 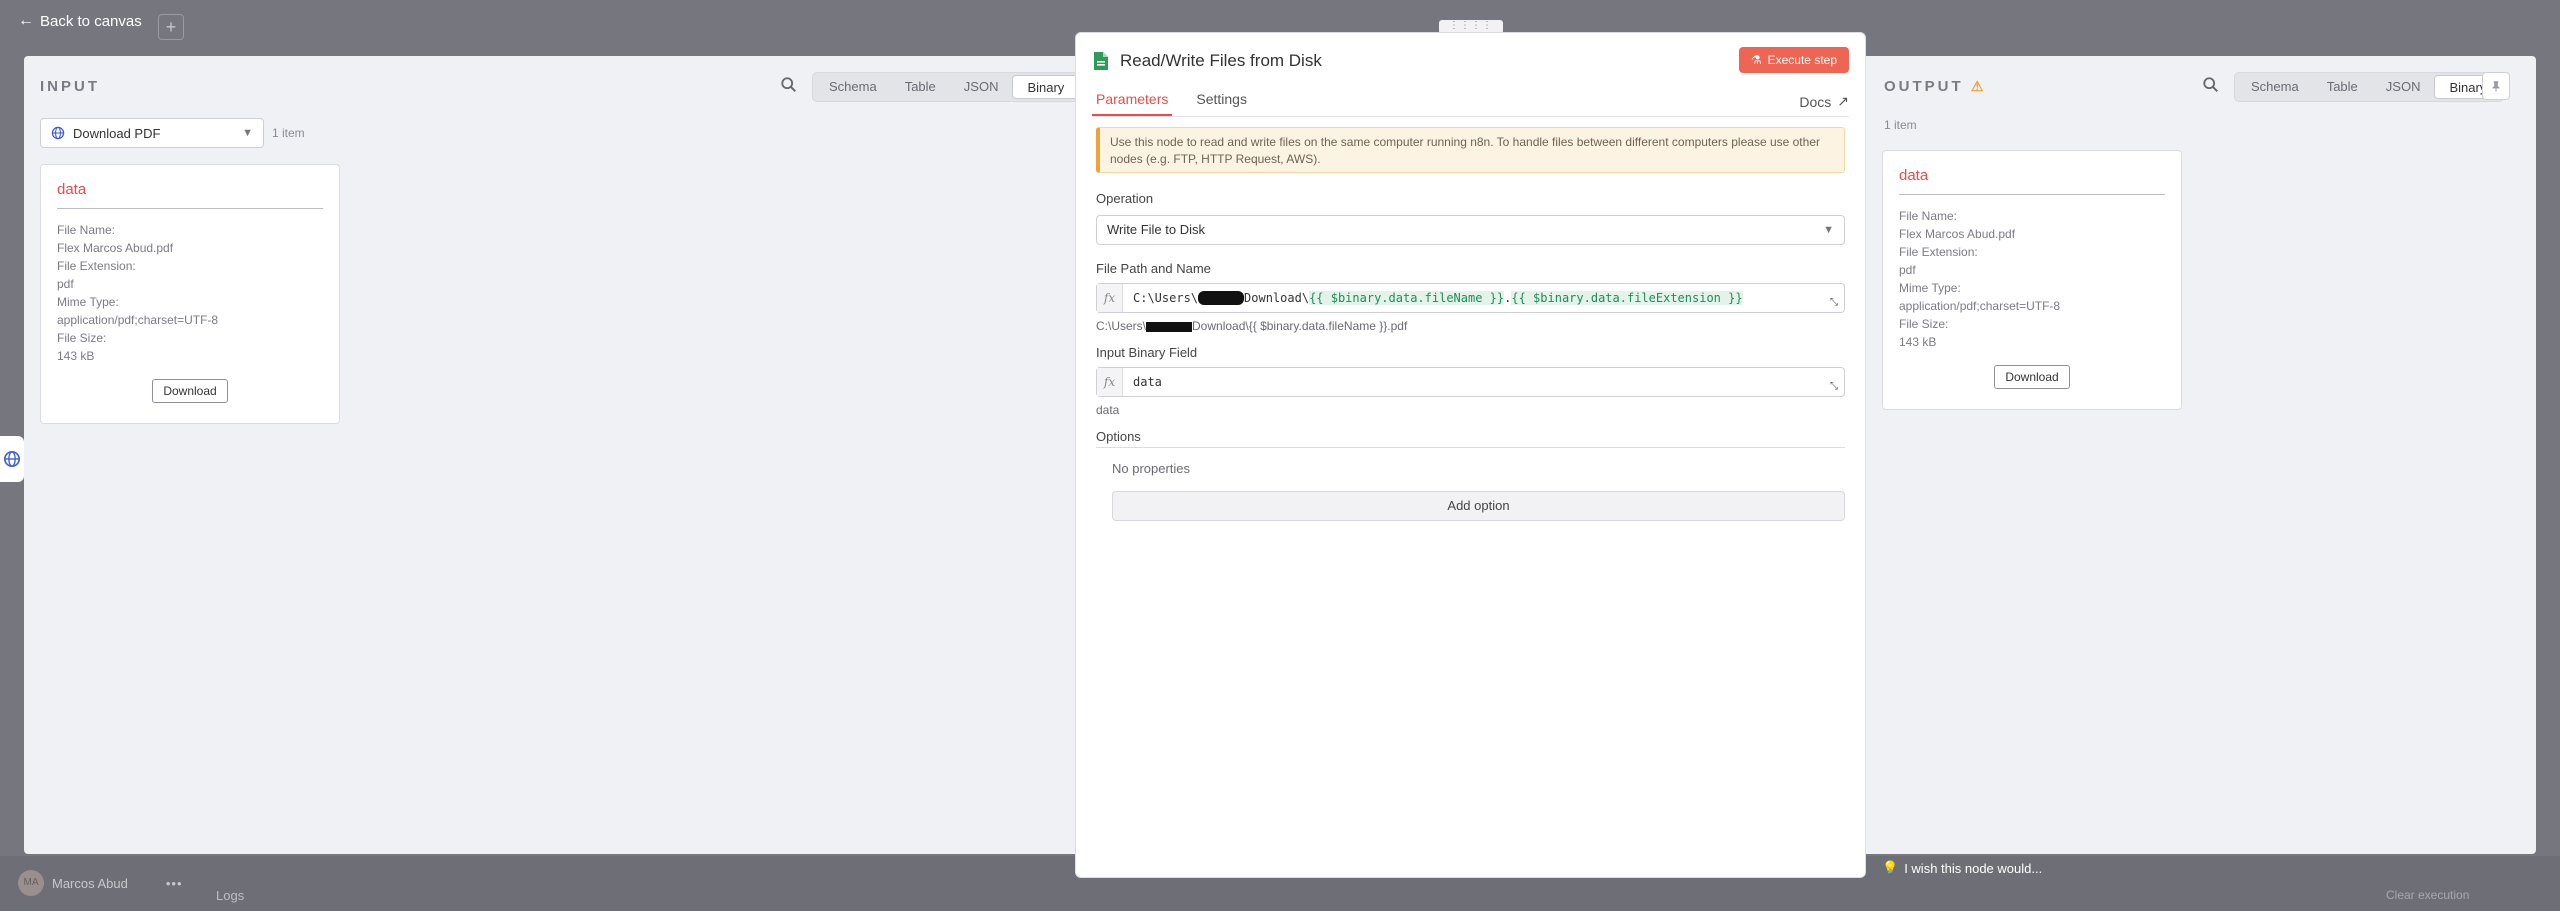 I want to click on binary-field-label: Input Binary Field, so click(x=1147, y=352).